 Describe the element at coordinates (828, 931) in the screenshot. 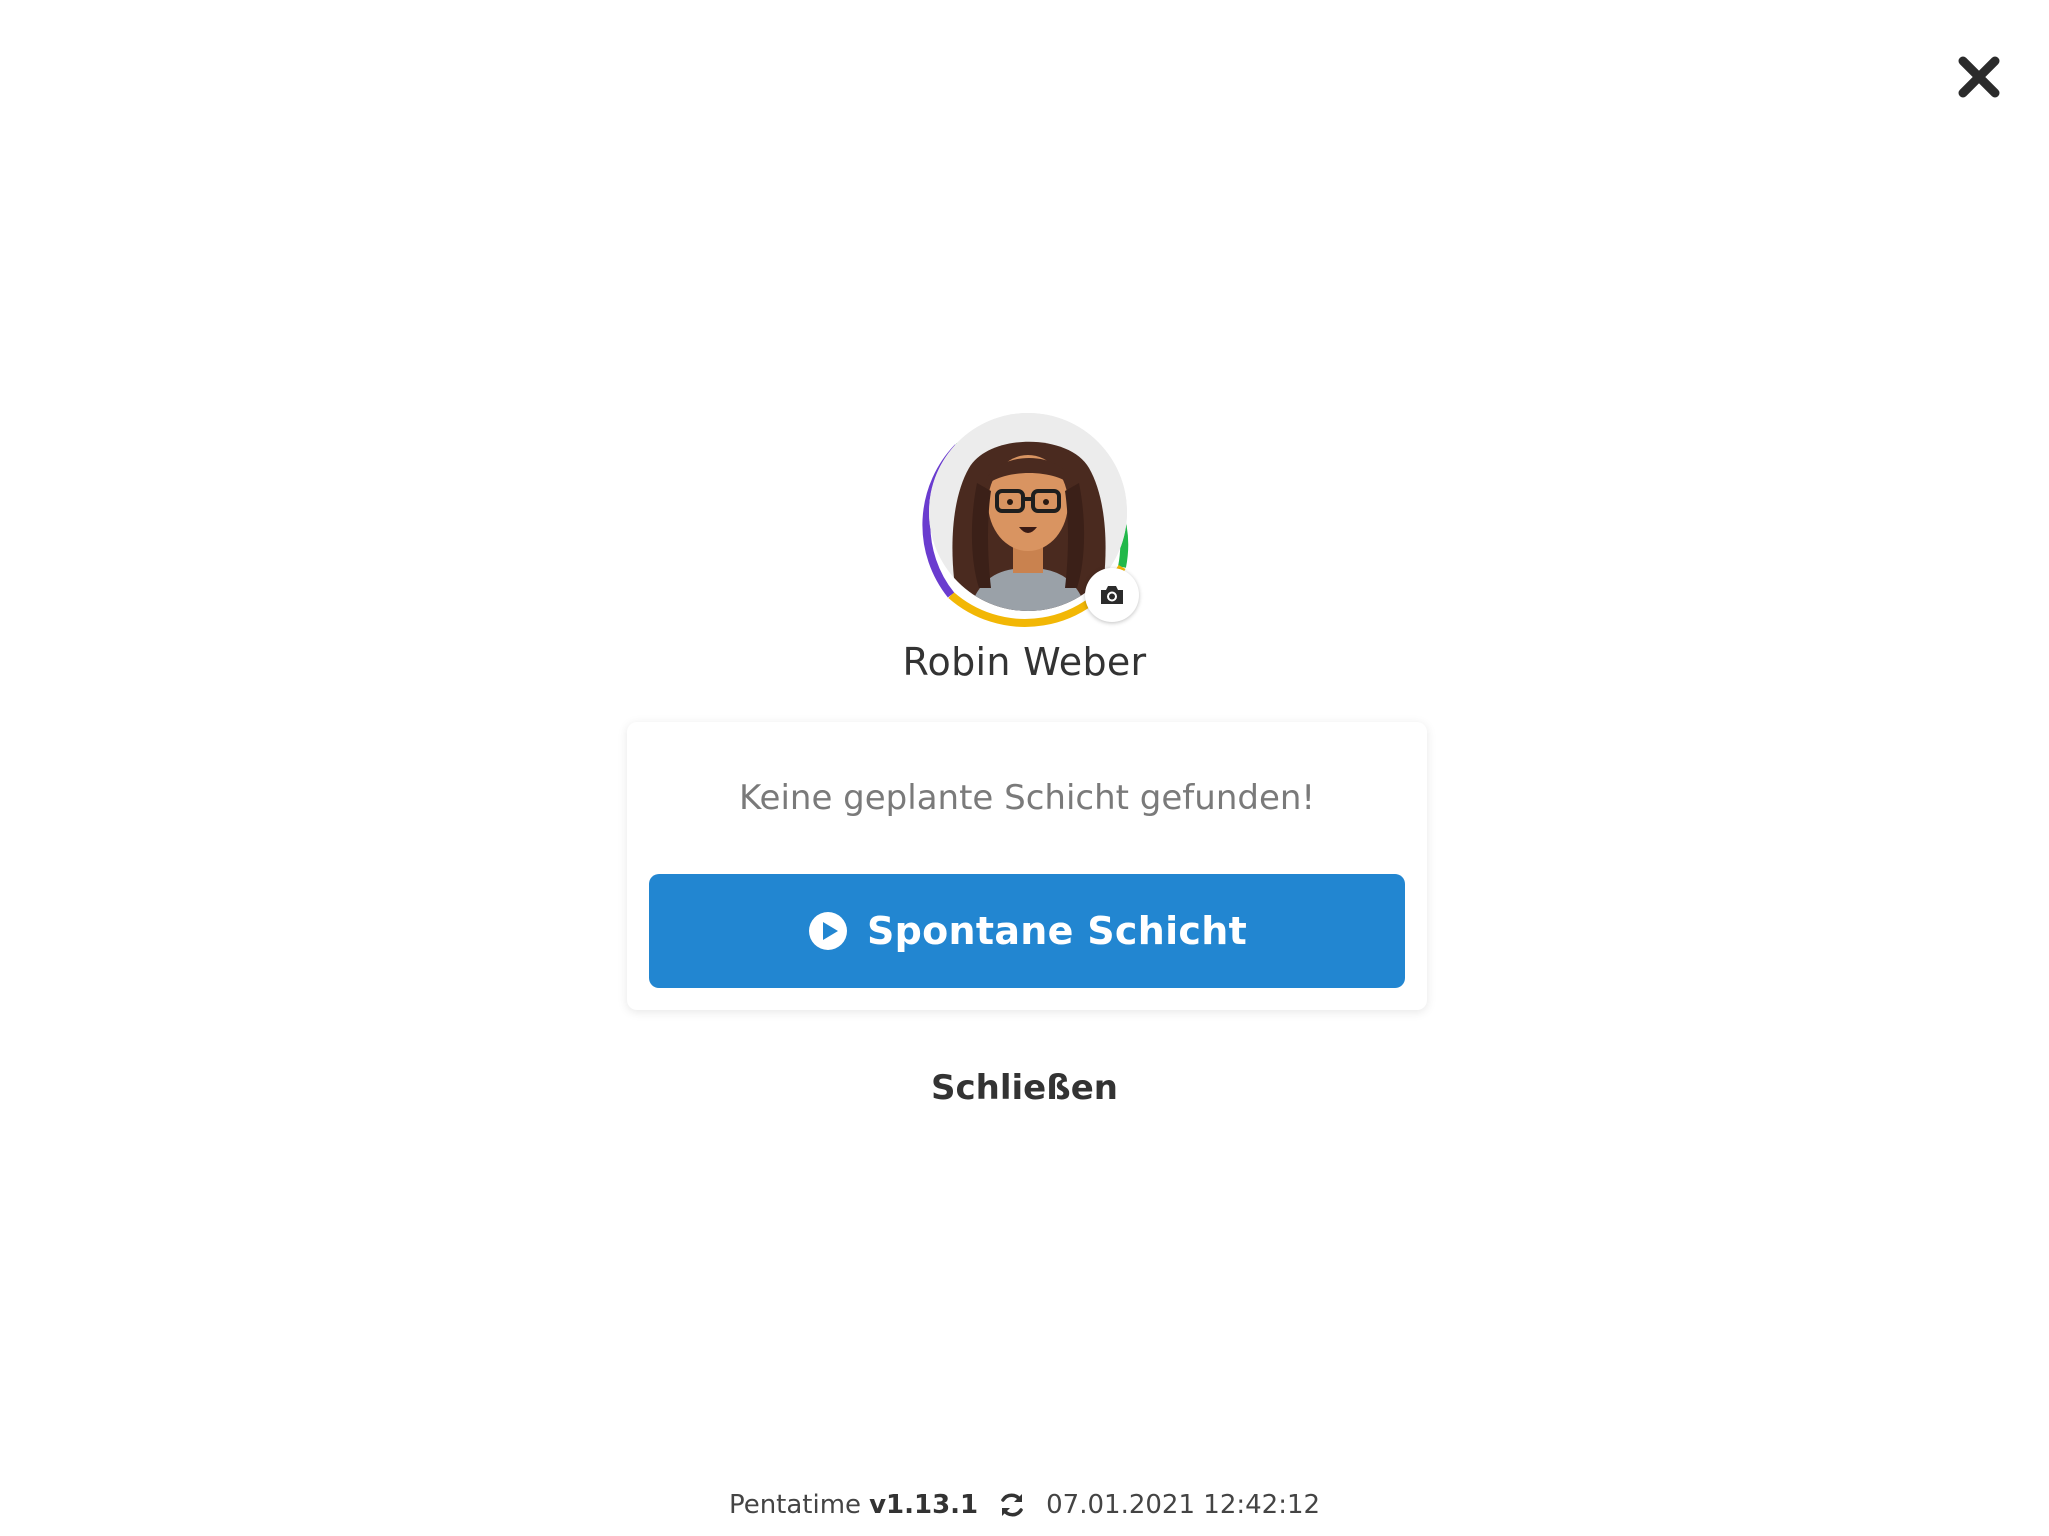

I see `play-circle-icon` at that location.